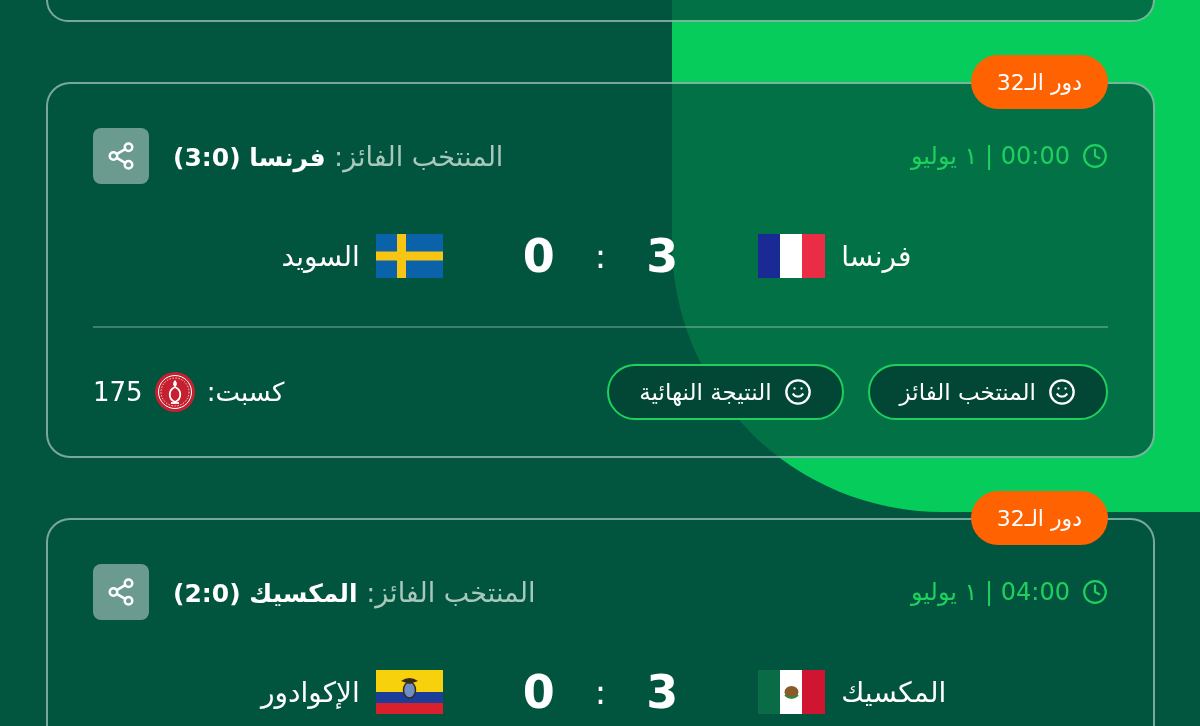 The height and width of the screenshot is (726, 1200). What do you see at coordinates (320, 256) in the screenshot?
I see `team-name: السويد` at bounding box center [320, 256].